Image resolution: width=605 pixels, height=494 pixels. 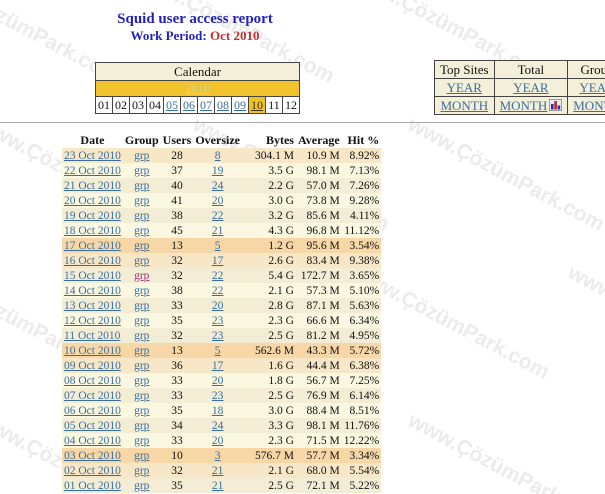 I want to click on calendar-month-link-07: 07, so click(x=206, y=105).